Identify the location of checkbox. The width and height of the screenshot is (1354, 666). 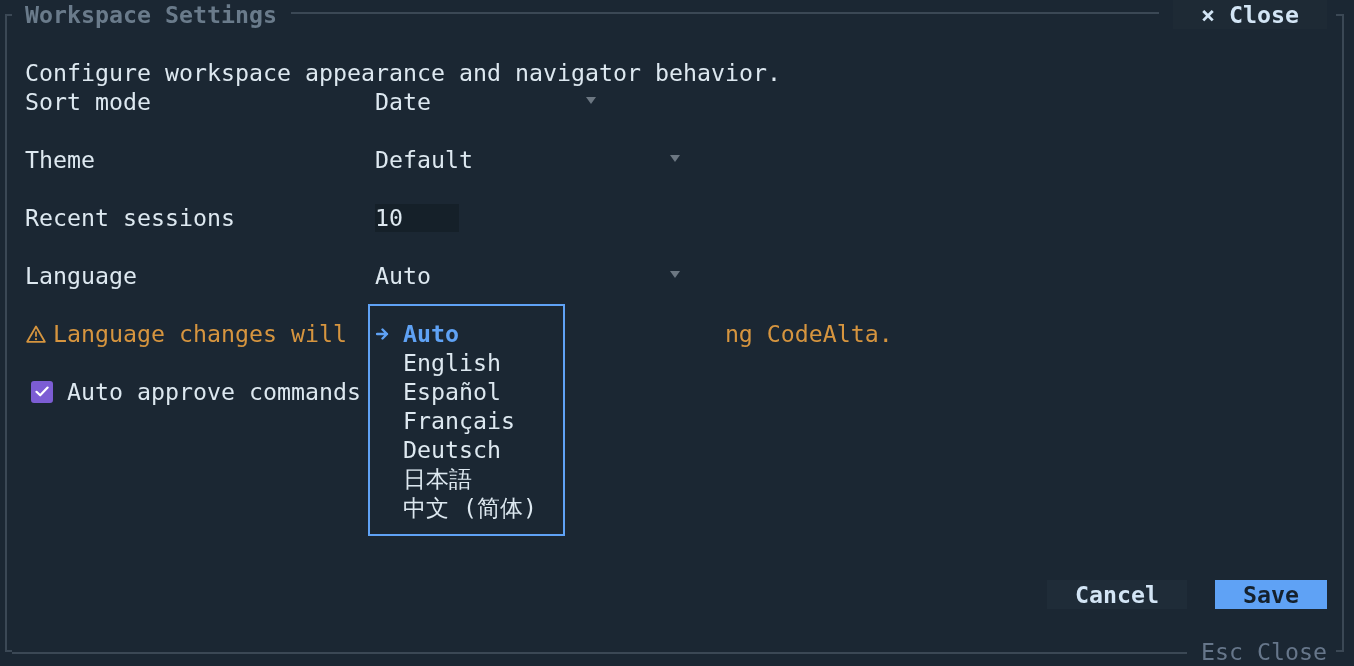
(42, 391).